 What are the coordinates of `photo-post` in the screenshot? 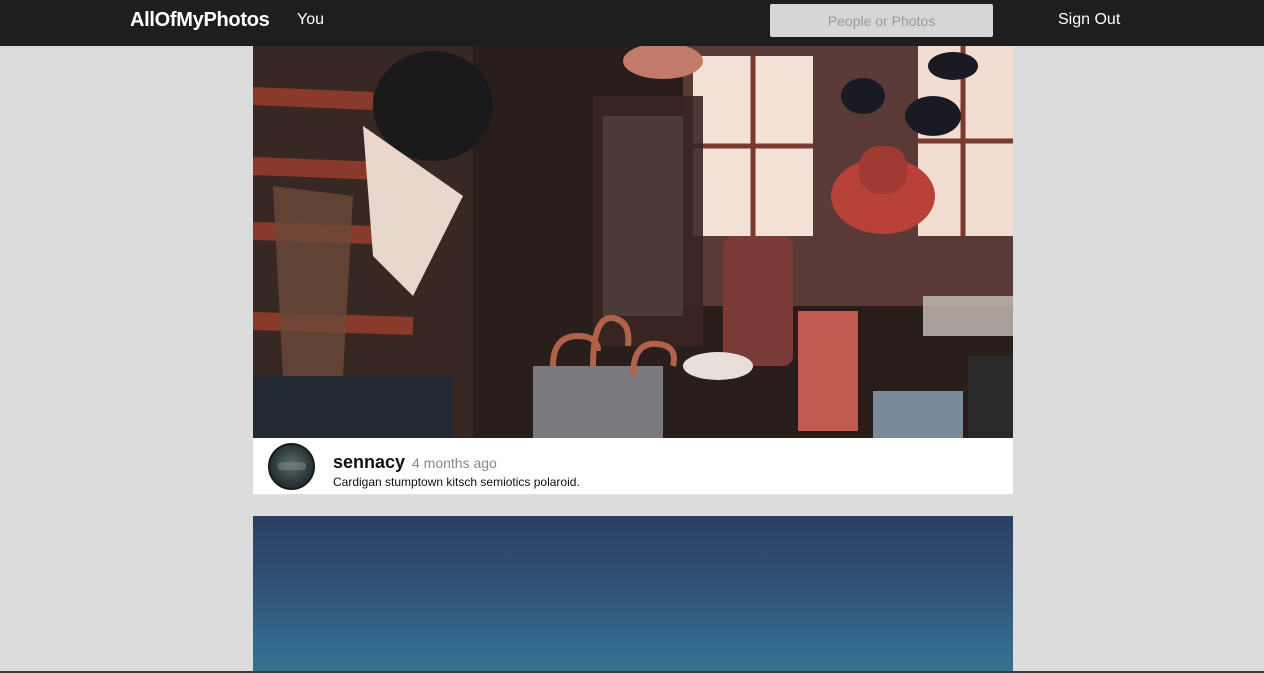 It's located at (633, 594).